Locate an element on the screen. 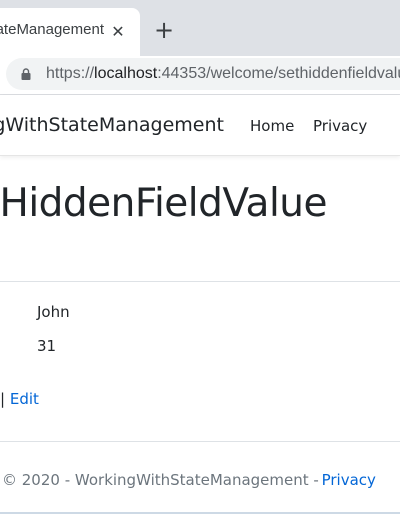 This screenshot has width=400, height=516. actions-row: | Edit is located at coordinates (19, 399).